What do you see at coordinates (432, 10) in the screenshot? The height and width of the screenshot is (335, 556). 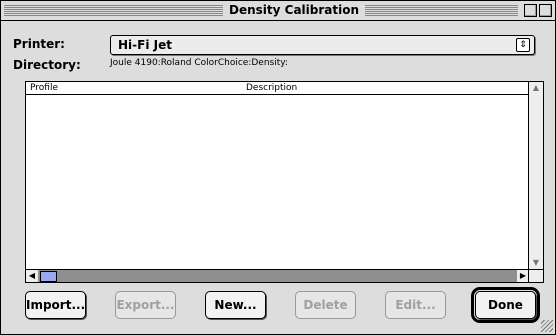 I see `title-stripes-right` at bounding box center [432, 10].